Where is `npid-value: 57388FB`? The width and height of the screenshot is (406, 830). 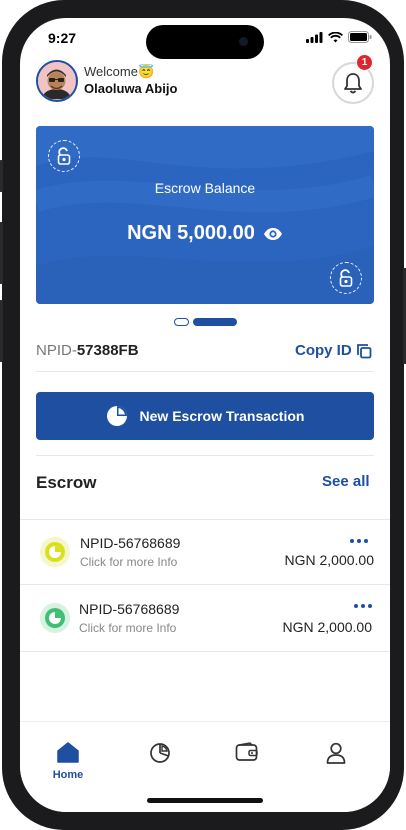 npid-value: 57388FB is located at coordinates (107, 350).